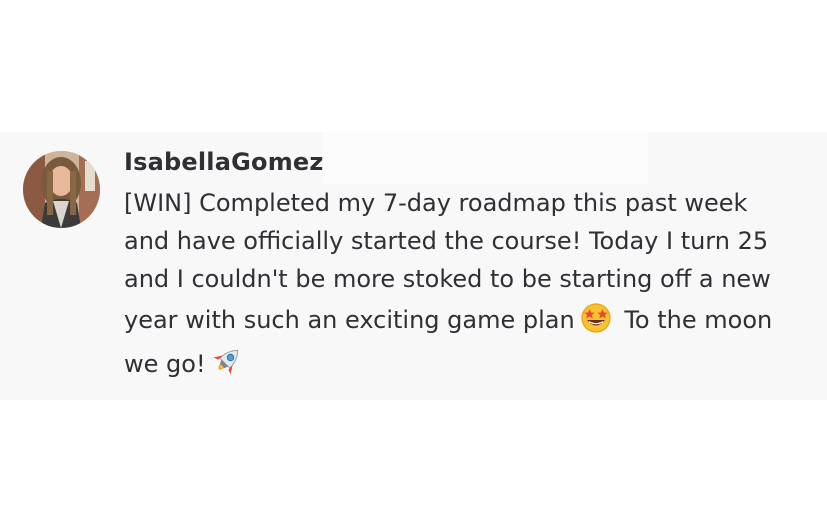 Image resolution: width=827 pixels, height=531 pixels. What do you see at coordinates (596, 317) in the screenshot?
I see `star-struck-emoji-icon` at bounding box center [596, 317].